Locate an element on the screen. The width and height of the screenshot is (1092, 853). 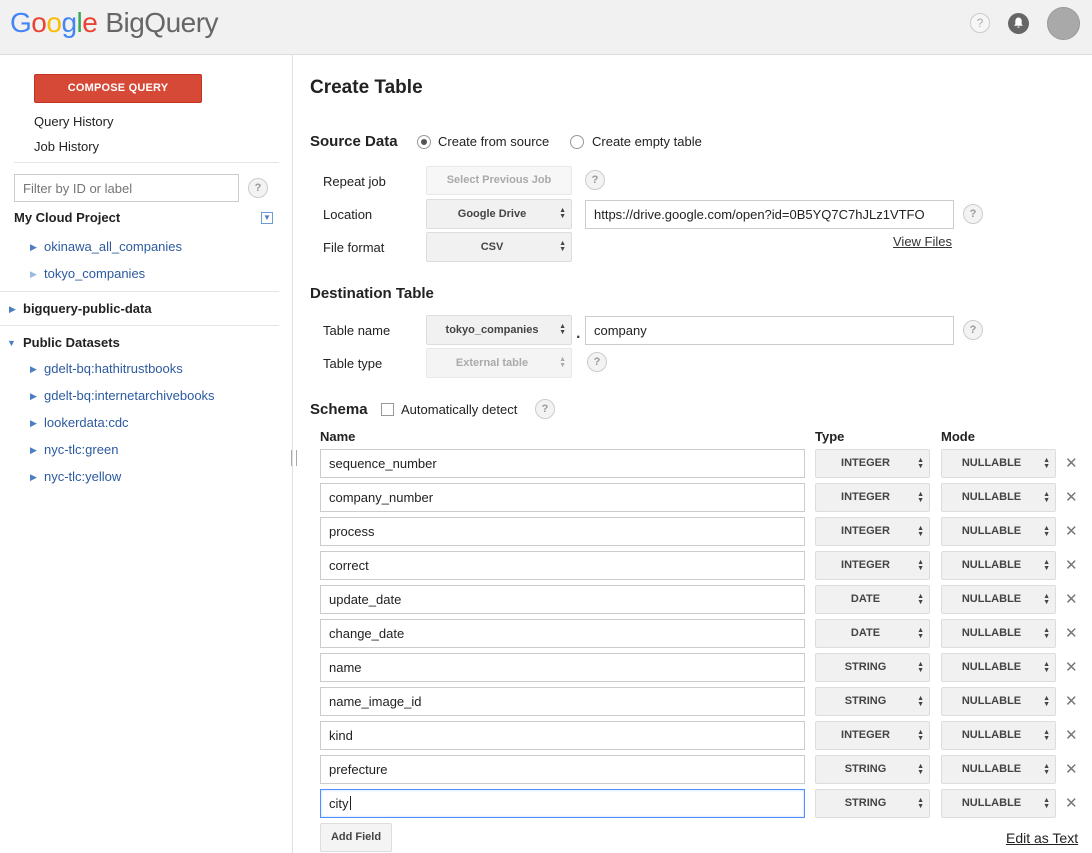
file-format-select: CSV ▲ ▼ is located at coordinates (499, 247).